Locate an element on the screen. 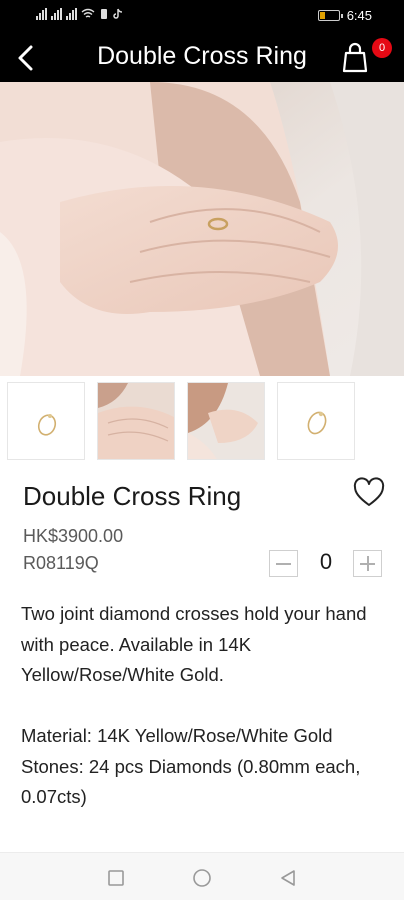 Image resolution: width=404 pixels, height=900 pixels. back-icon is located at coordinates (288, 878).